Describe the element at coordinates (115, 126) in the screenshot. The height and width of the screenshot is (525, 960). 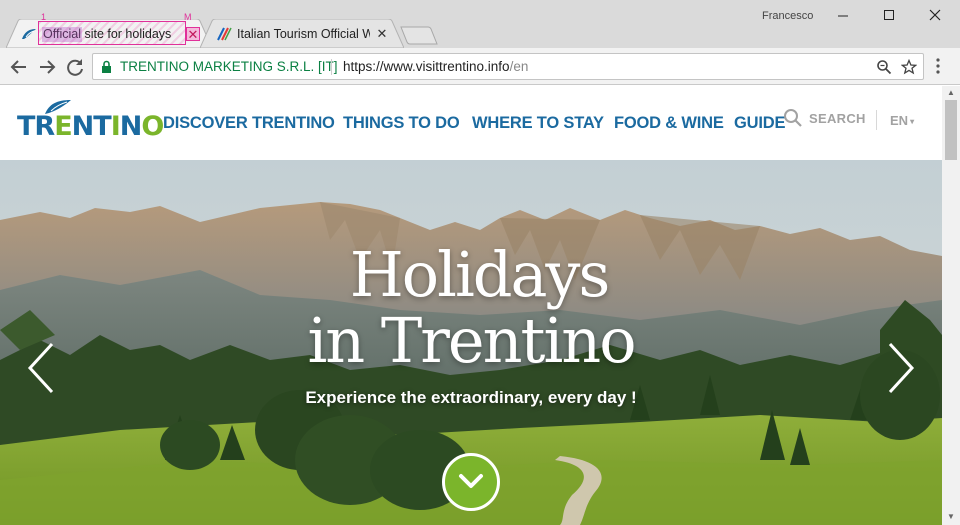
I see `logo-letter: I` at that location.